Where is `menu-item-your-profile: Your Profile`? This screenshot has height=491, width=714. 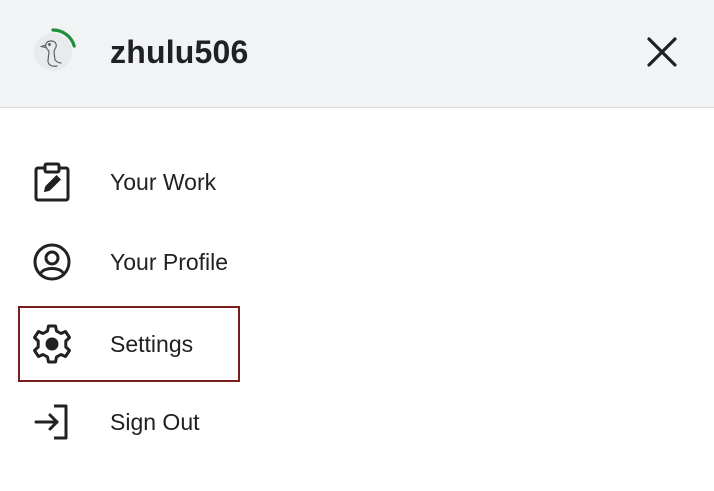 menu-item-your-profile: Your Profile is located at coordinates (129, 262).